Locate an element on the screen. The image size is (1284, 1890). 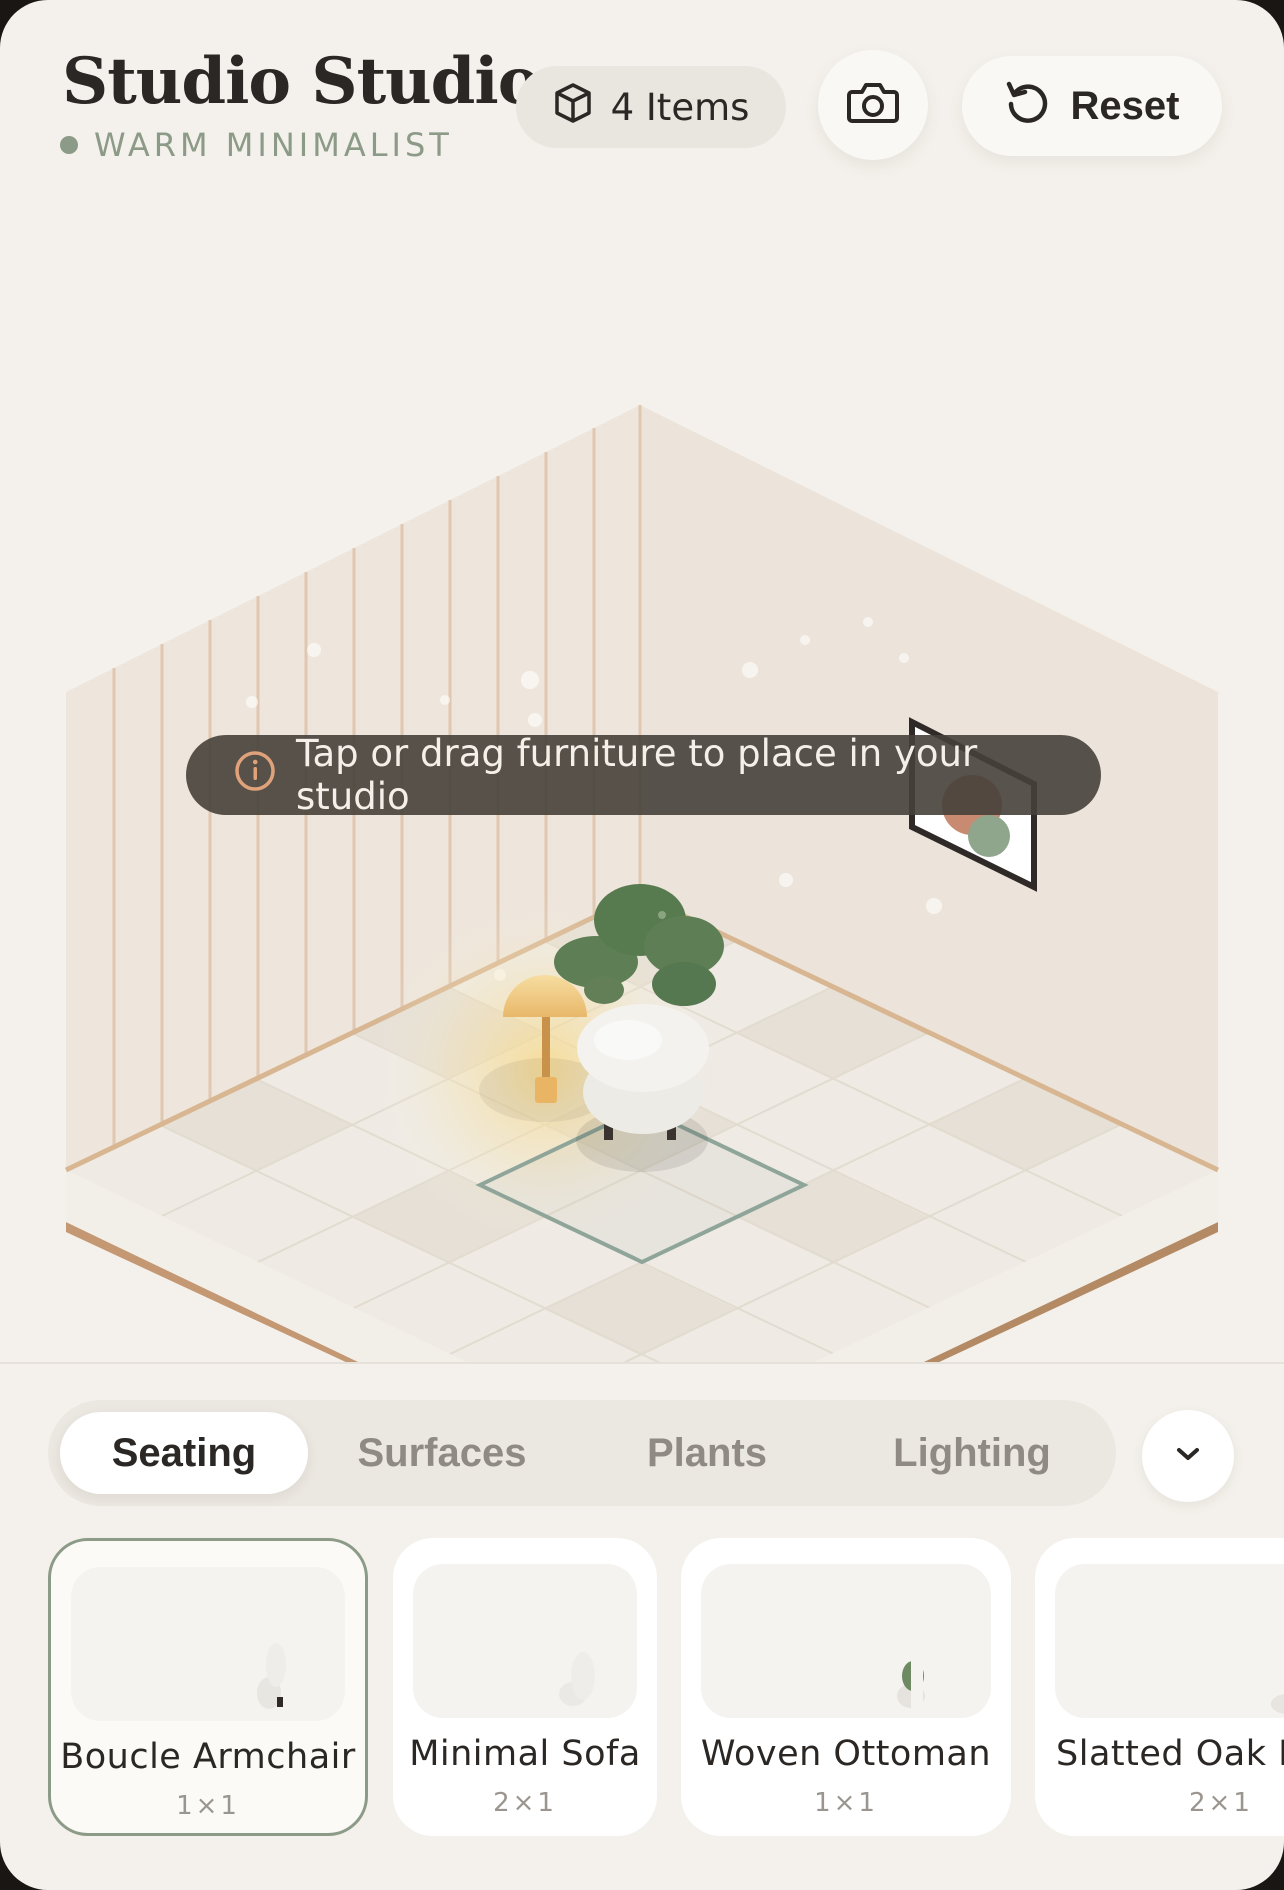
tab-seating: Seating is located at coordinates (184, 1453).